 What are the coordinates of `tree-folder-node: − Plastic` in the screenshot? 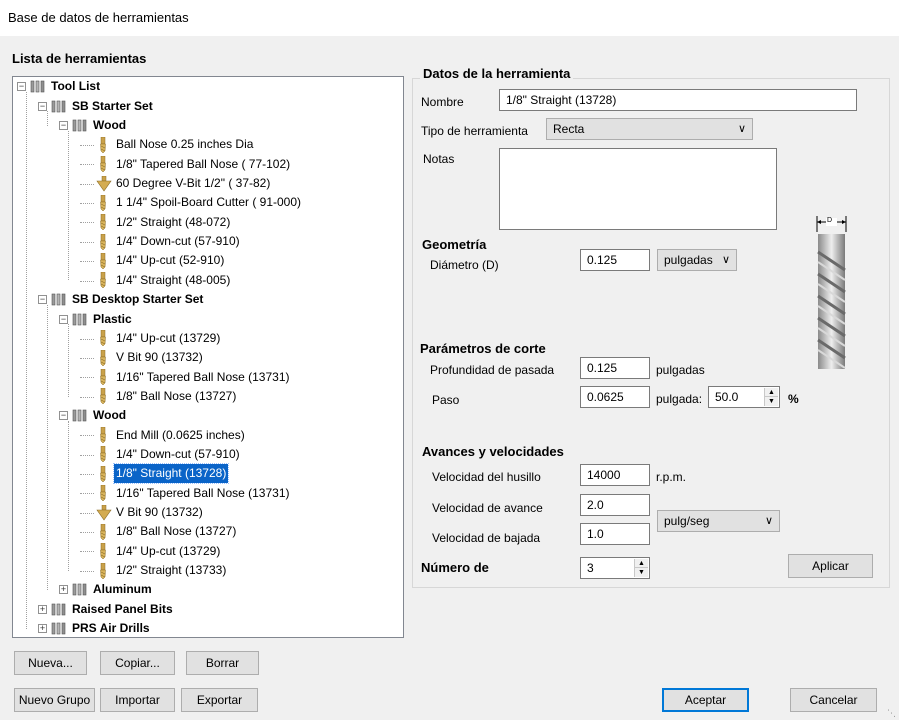 It's located at (96, 318).